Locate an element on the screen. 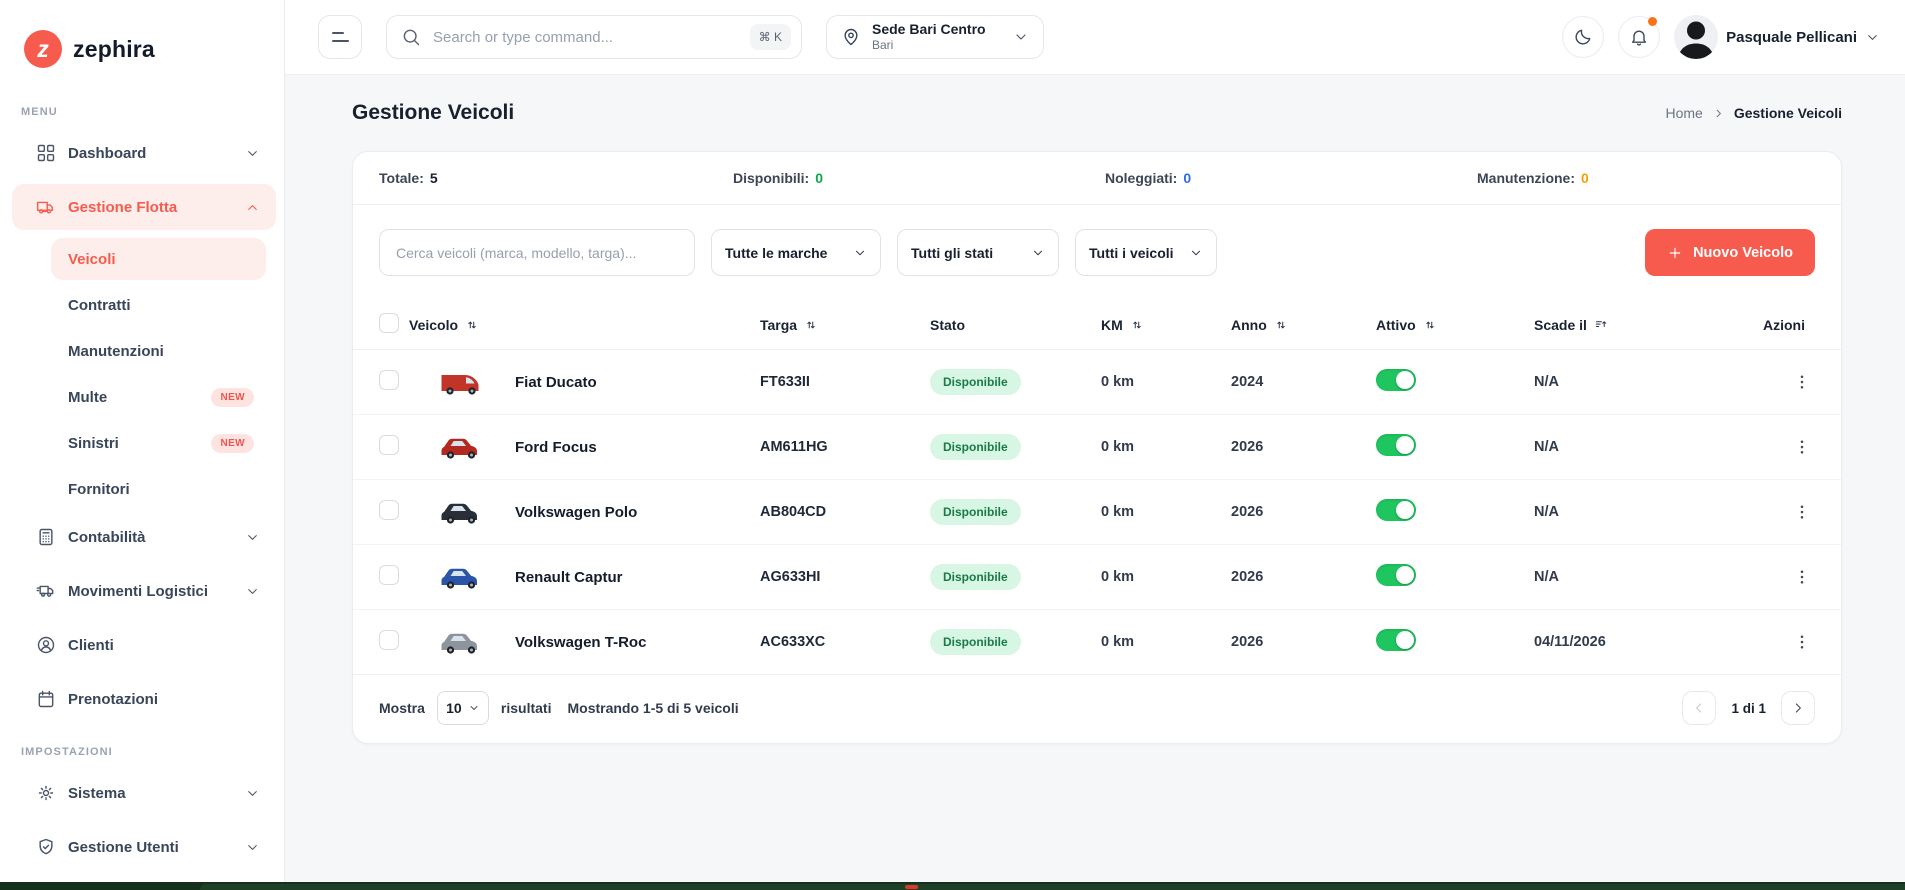 This screenshot has height=890, width=1905. vehicle-search-input is located at coordinates (537, 252).